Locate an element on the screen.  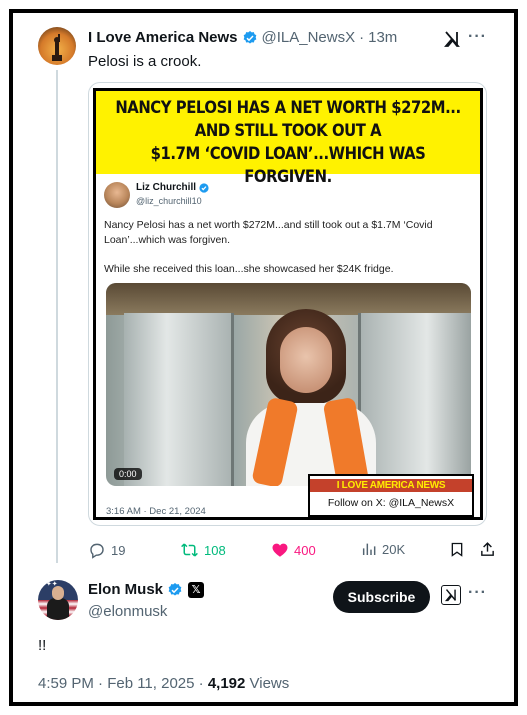
timestamp: 13m is located at coordinates (382, 37).